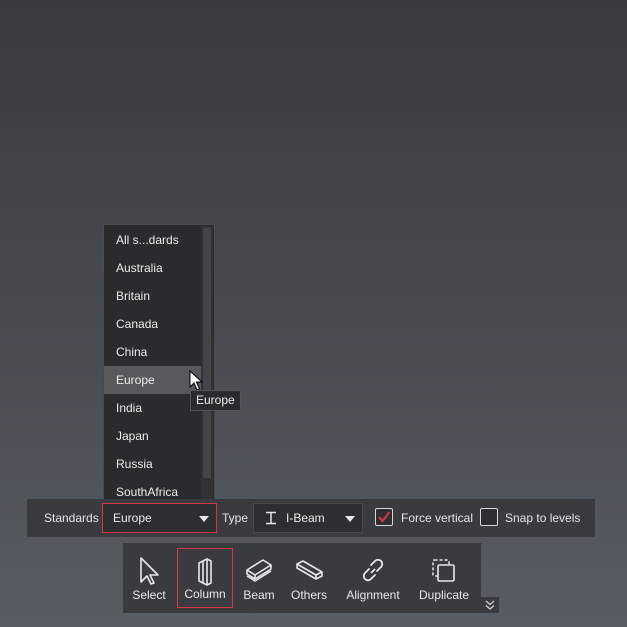 The width and height of the screenshot is (627, 627). Describe the element at coordinates (437, 518) in the screenshot. I see `force-vertical-label: Force vertical` at that location.